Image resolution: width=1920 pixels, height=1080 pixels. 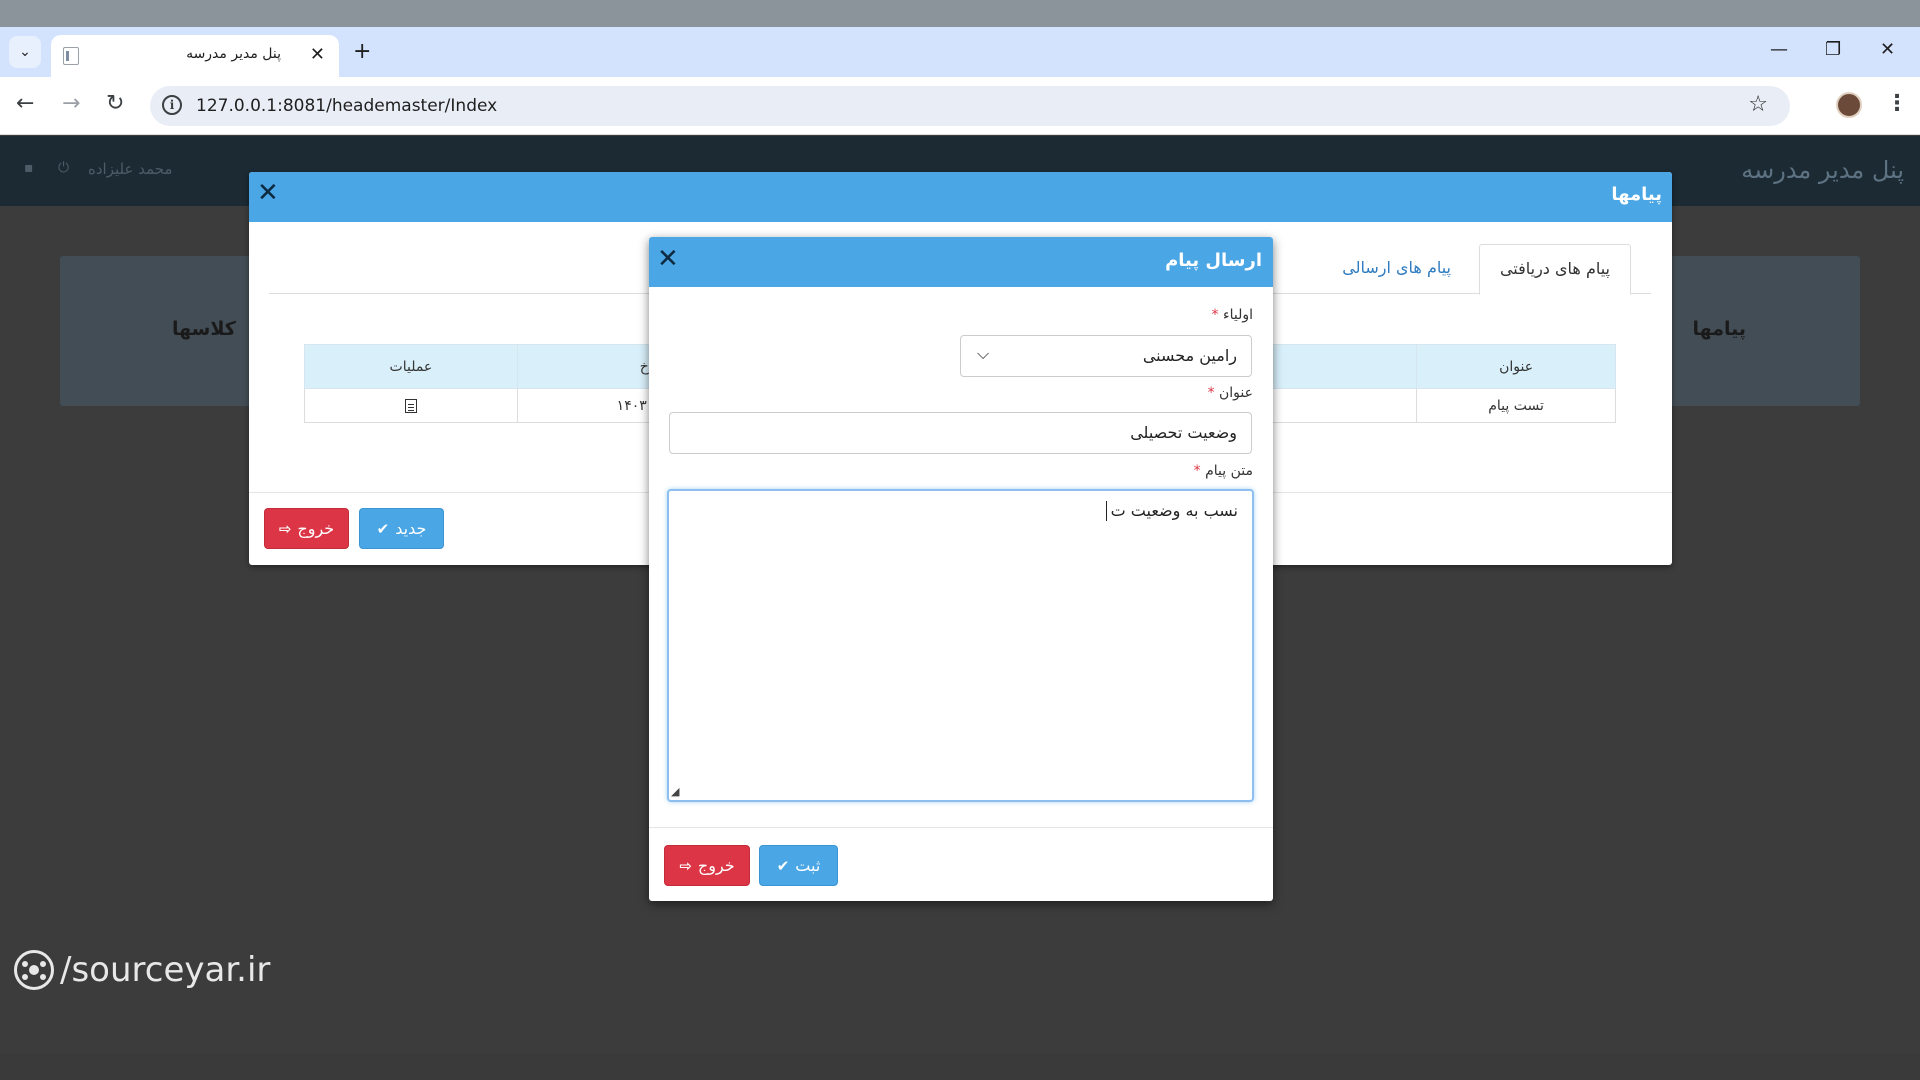 What do you see at coordinates (1174, 510) in the screenshot?
I see `message-body-value: نسب به وضعیت ت` at bounding box center [1174, 510].